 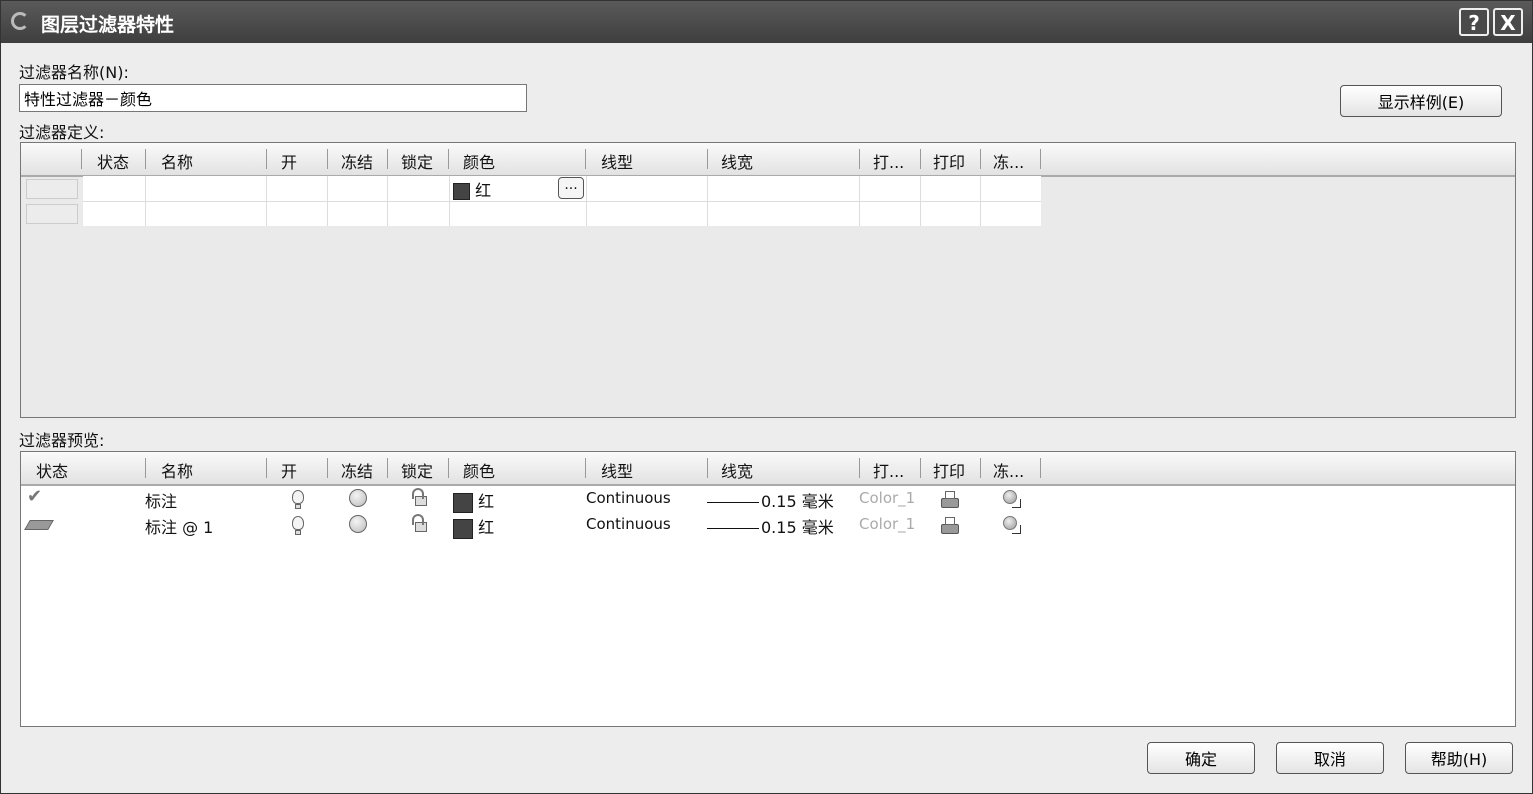 What do you see at coordinates (1459, 758) in the screenshot?
I see `help-button: 帮助(H)` at bounding box center [1459, 758].